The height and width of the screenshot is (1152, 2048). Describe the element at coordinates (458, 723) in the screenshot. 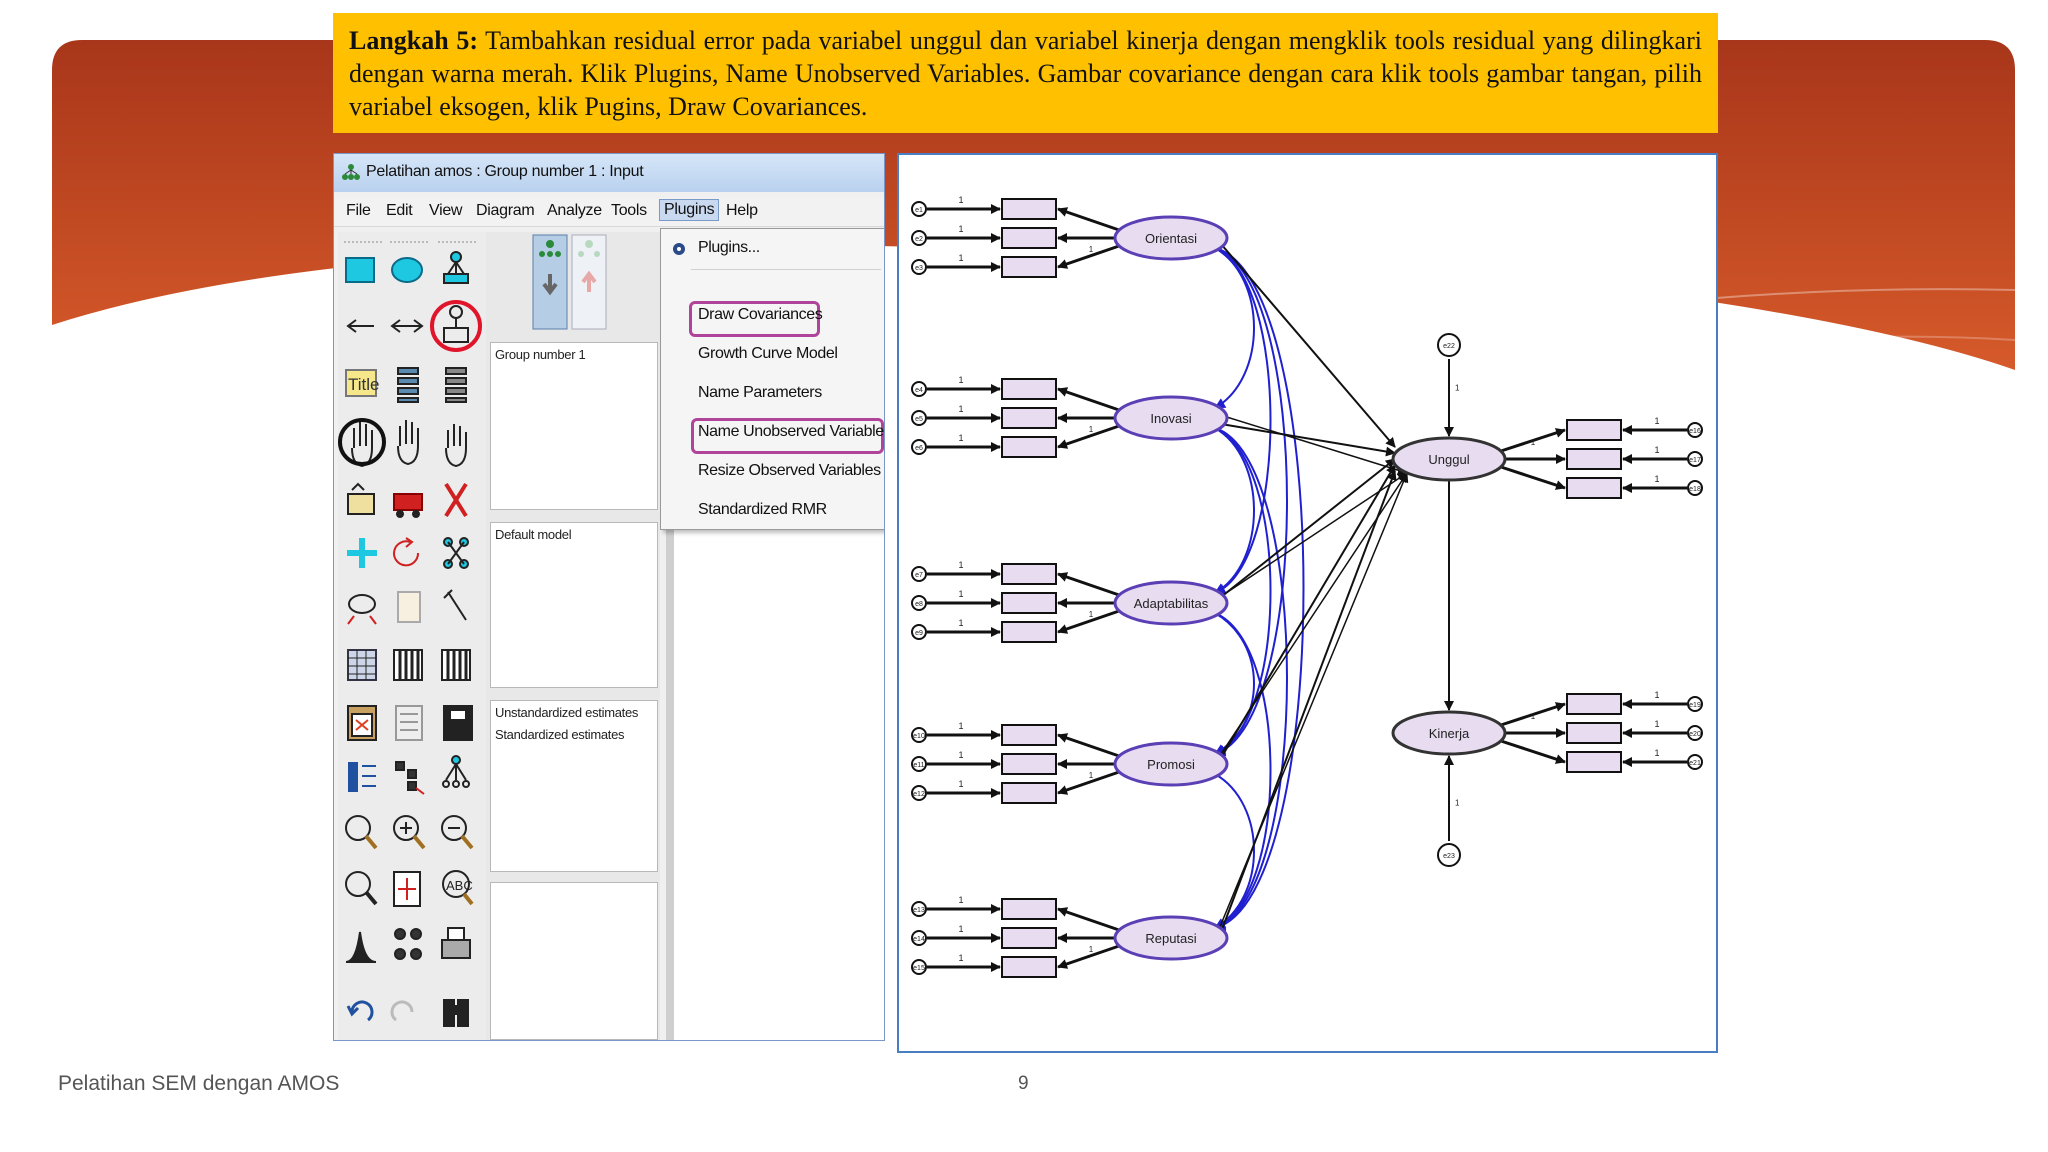

I see `save-icon` at that location.